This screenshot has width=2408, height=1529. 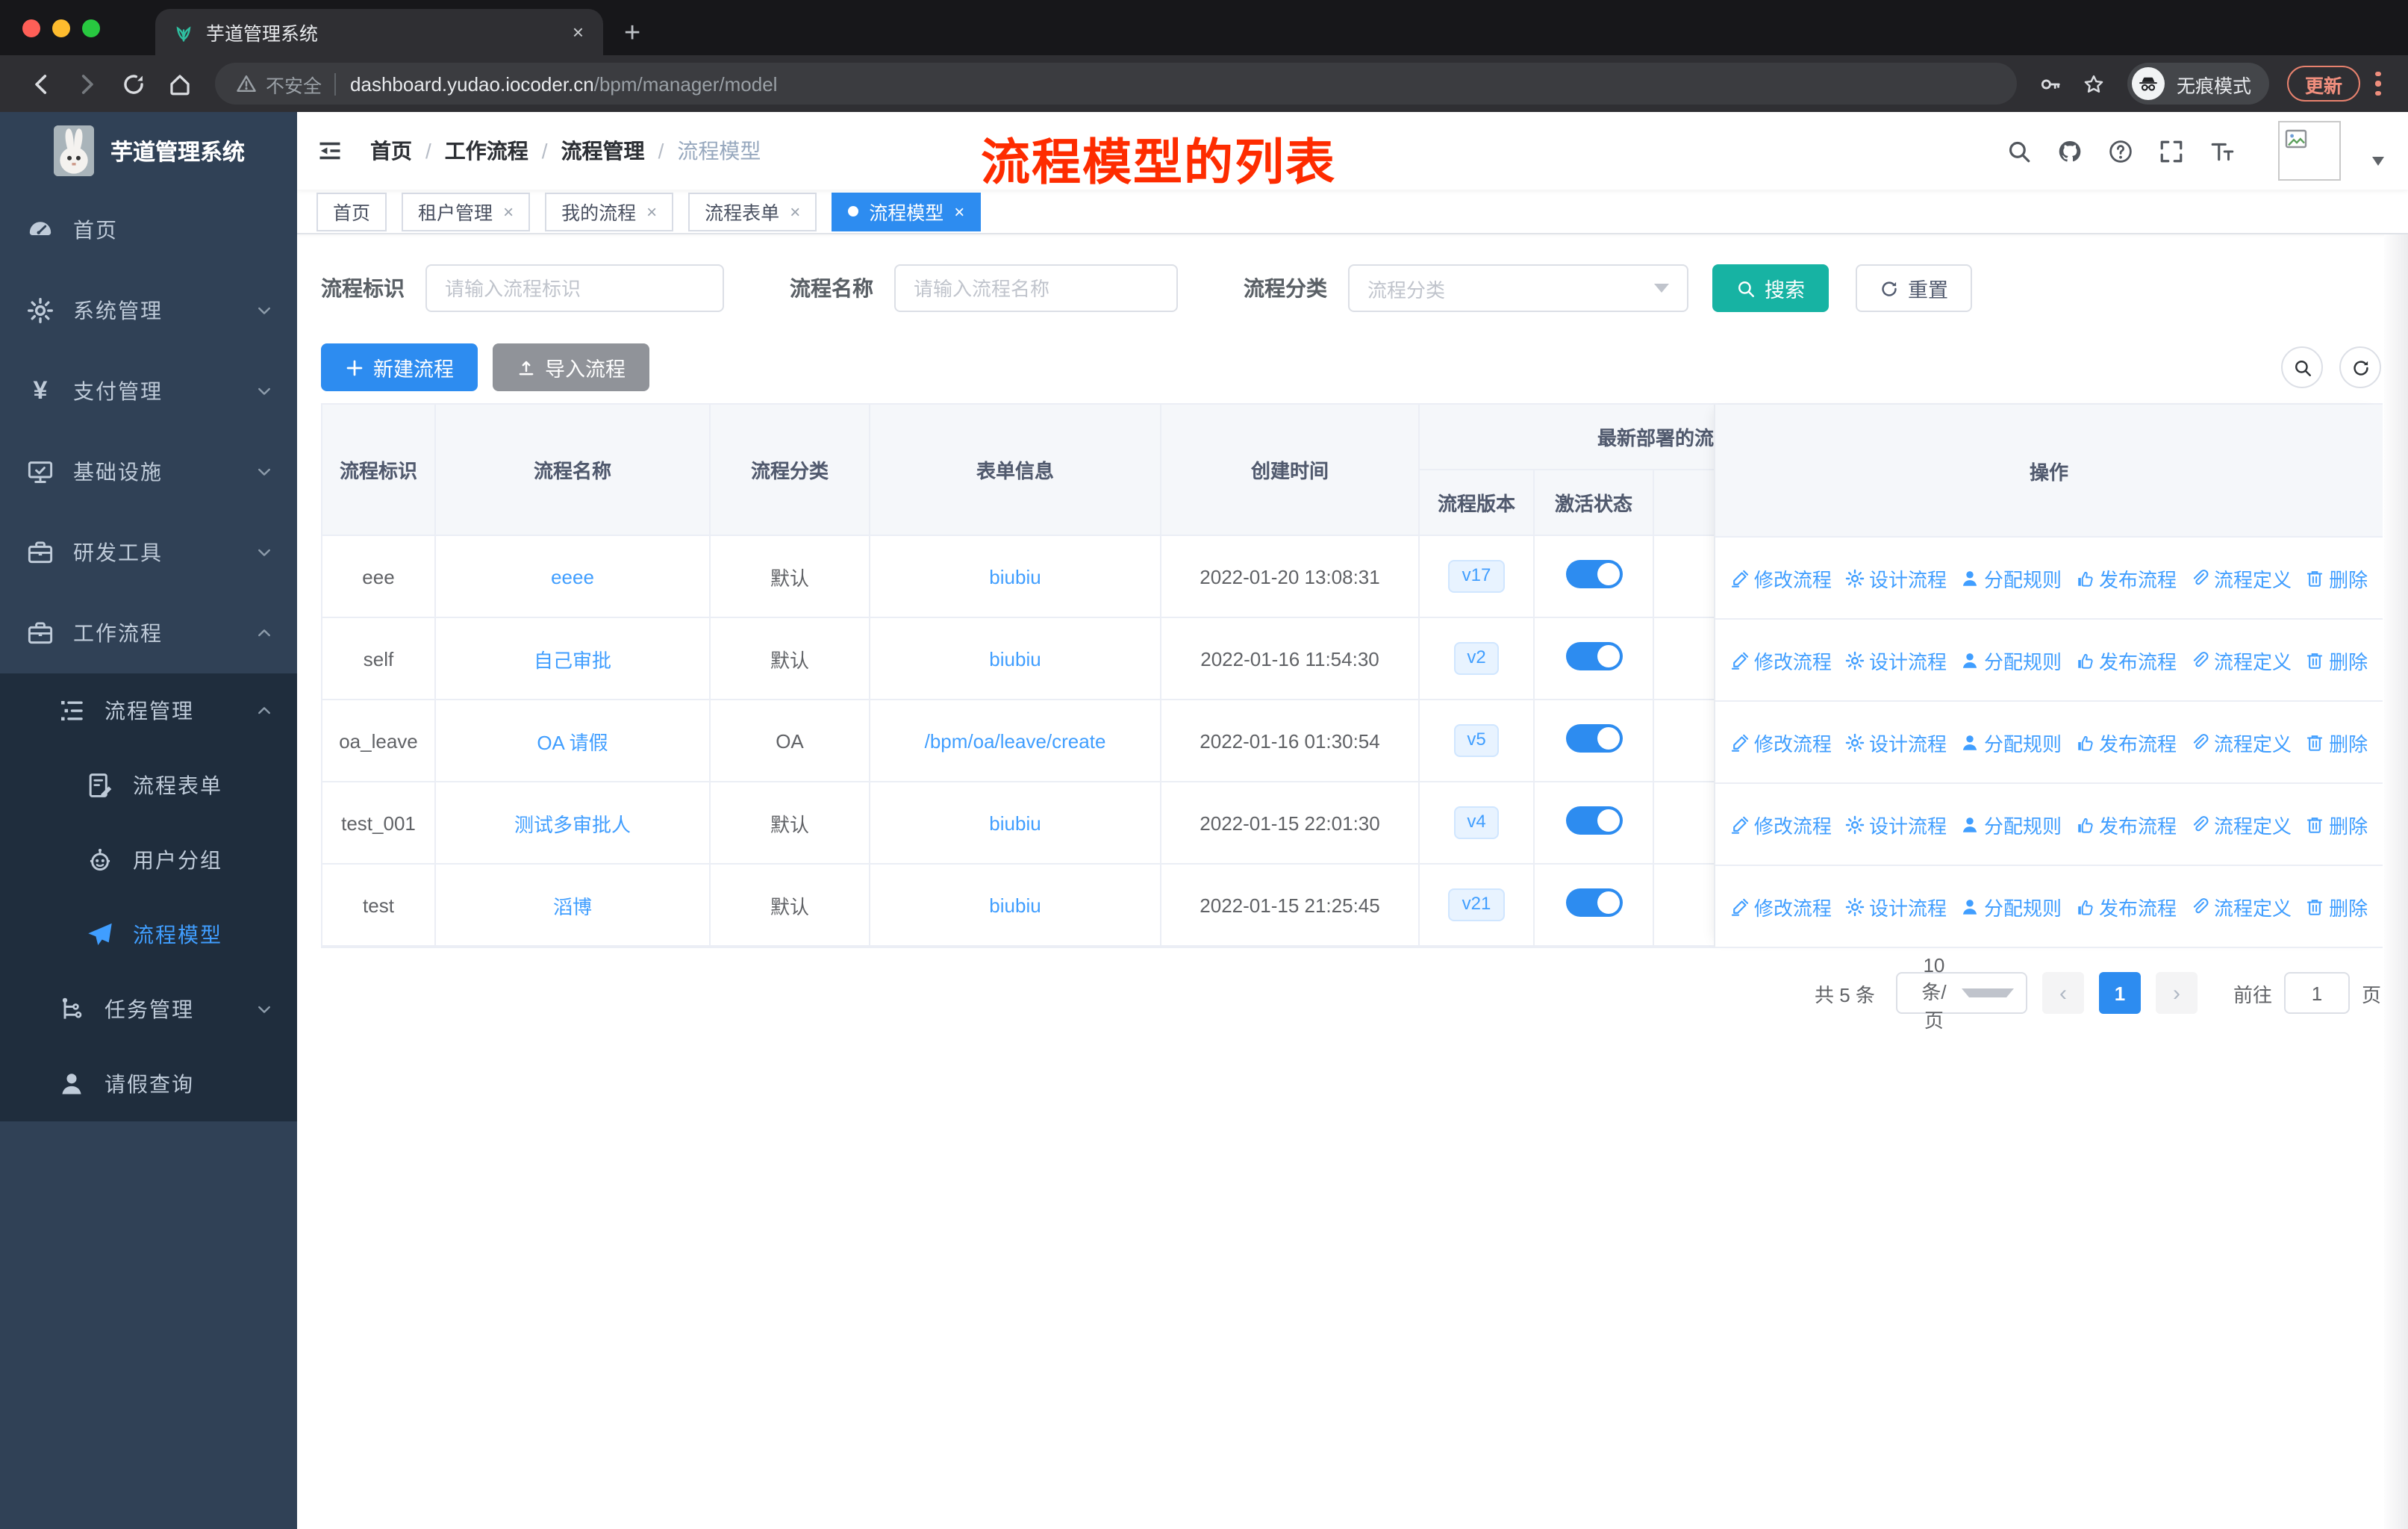 I want to click on github-icon, so click(x=2070, y=151).